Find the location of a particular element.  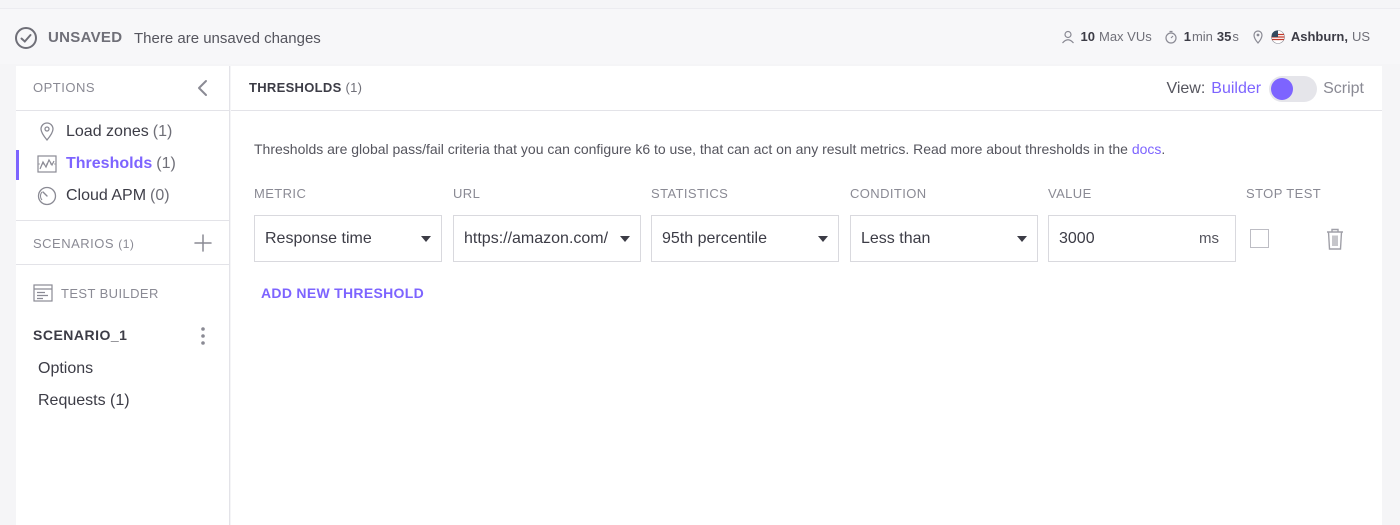

sidebar-item-thresholds: Thresholds (1) is located at coordinates (123, 164).